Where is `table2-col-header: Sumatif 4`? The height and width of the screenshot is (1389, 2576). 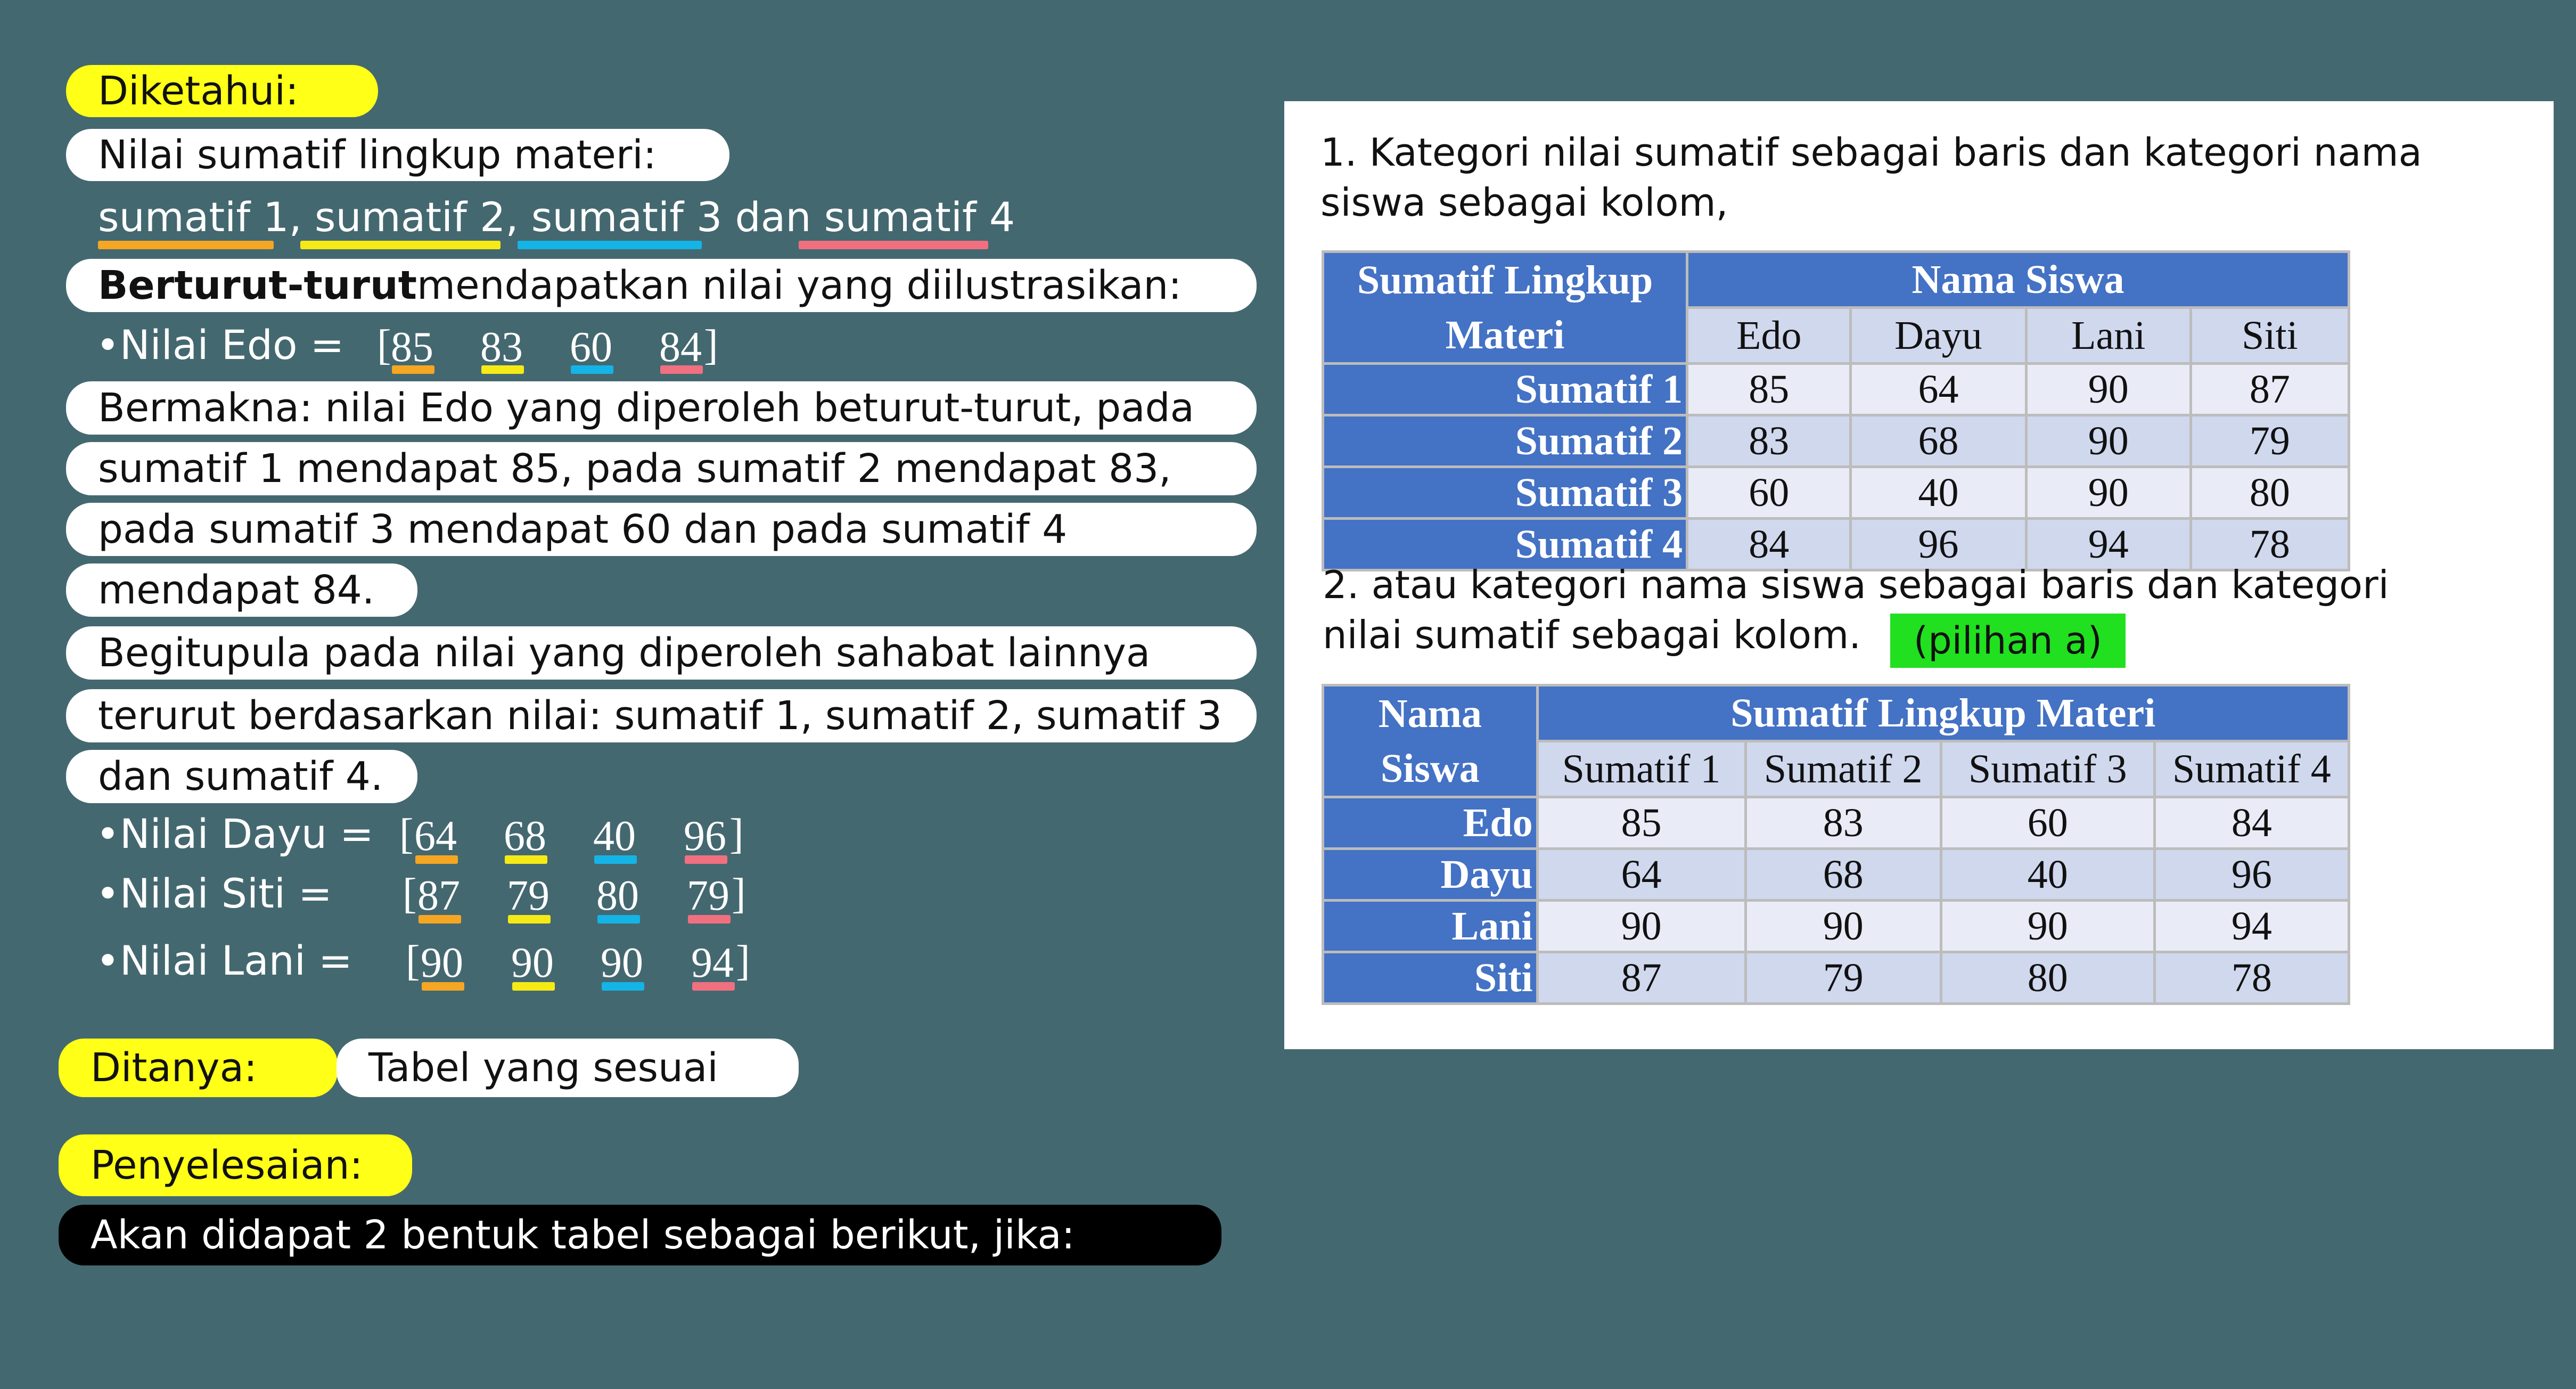 table2-col-header: Sumatif 4 is located at coordinates (2252, 769).